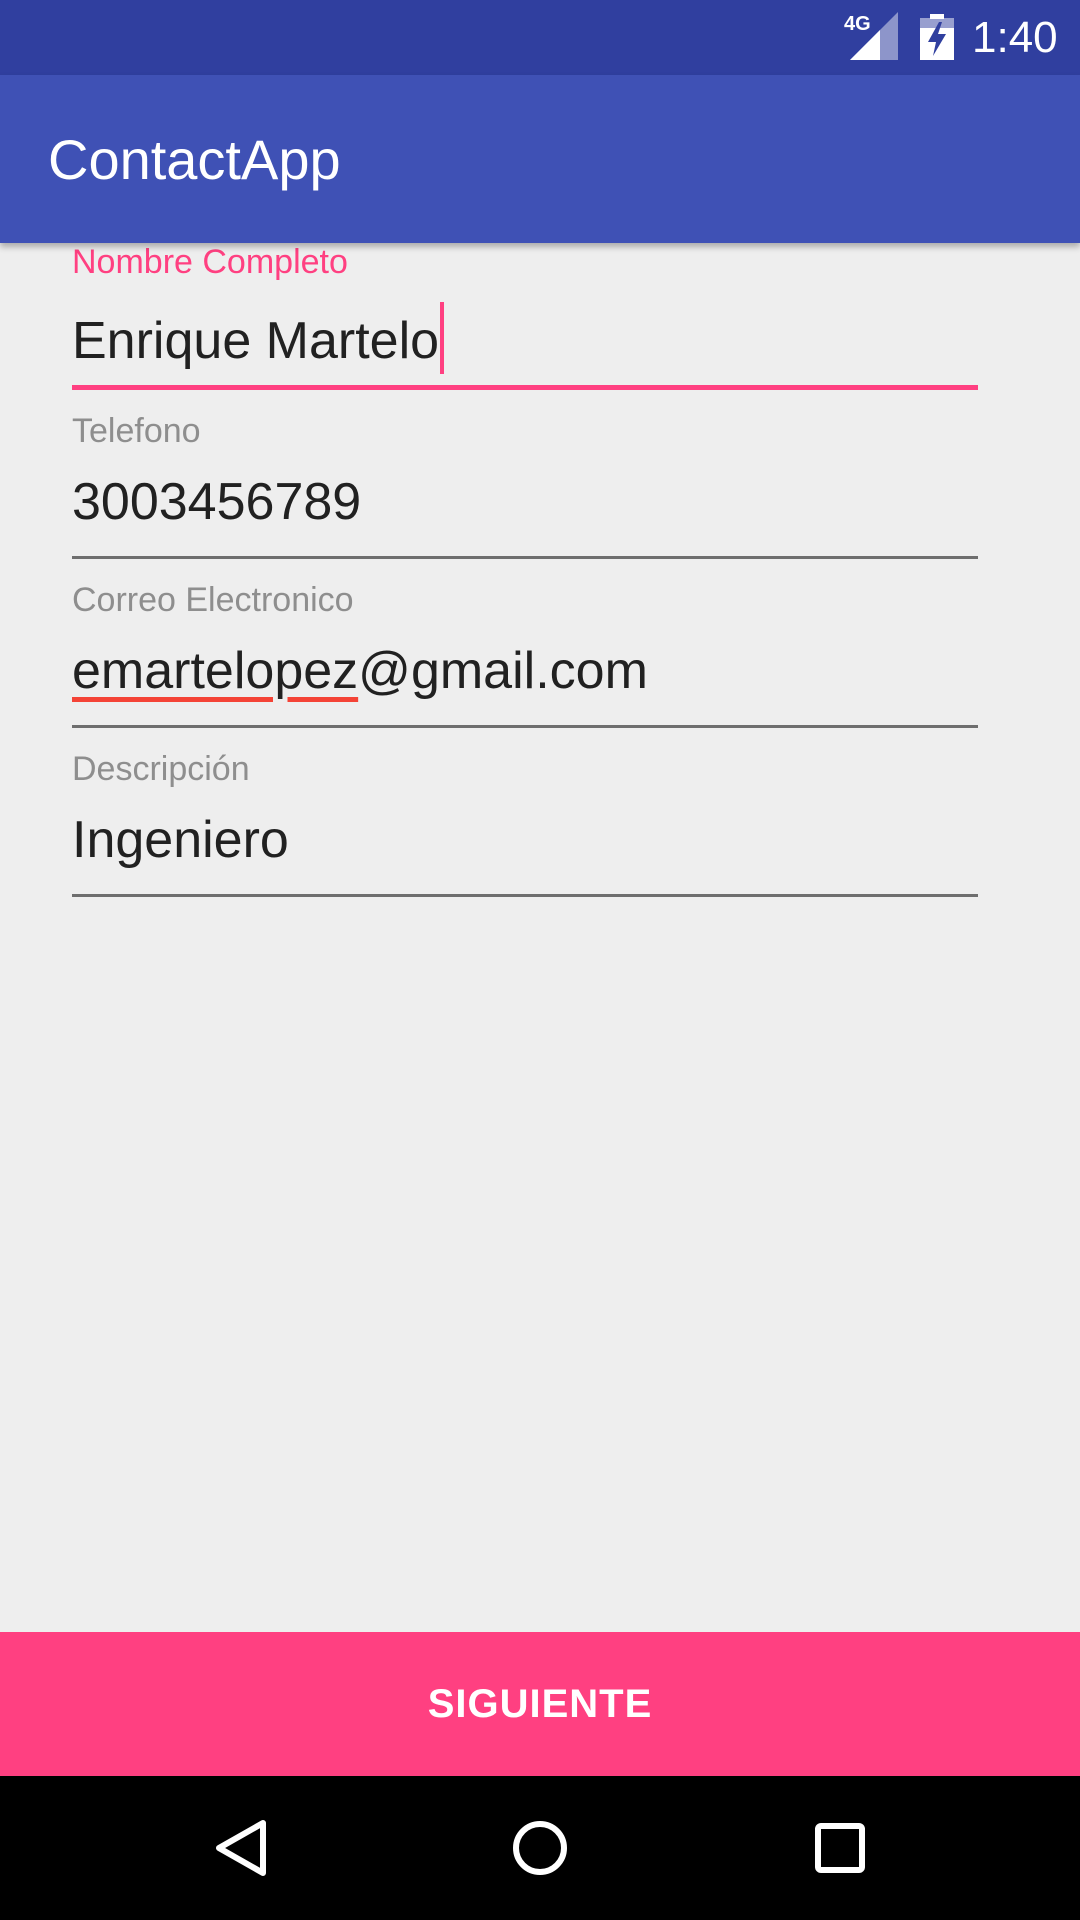 The image size is (1080, 1920). Describe the element at coordinates (1015, 37) in the screenshot. I see `clock-time: 1:40` at that location.